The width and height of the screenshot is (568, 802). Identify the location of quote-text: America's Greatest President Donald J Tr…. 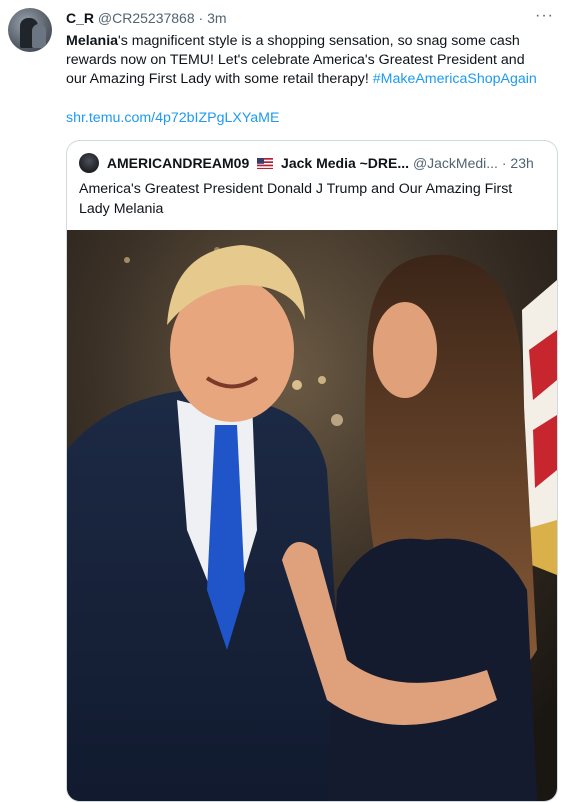
(296, 199).